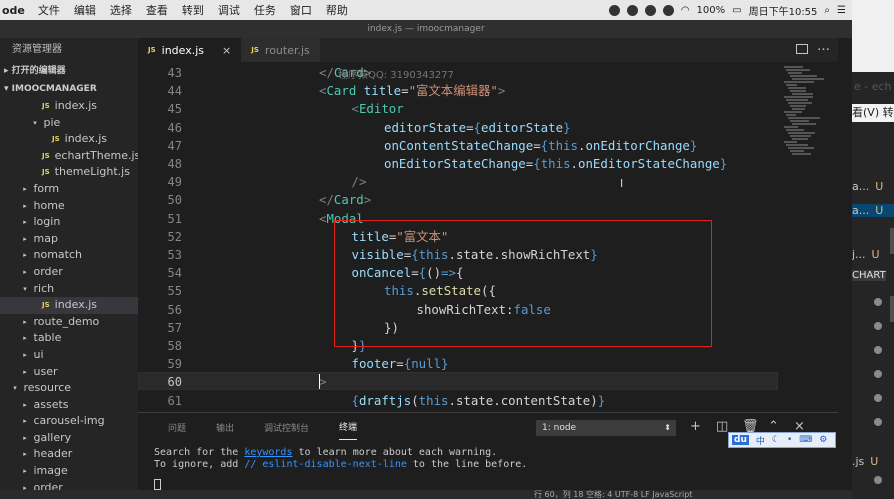 The width and height of the screenshot is (894, 499). Describe the element at coordinates (268, 452) in the screenshot. I see `terminal-link: keywords` at that location.